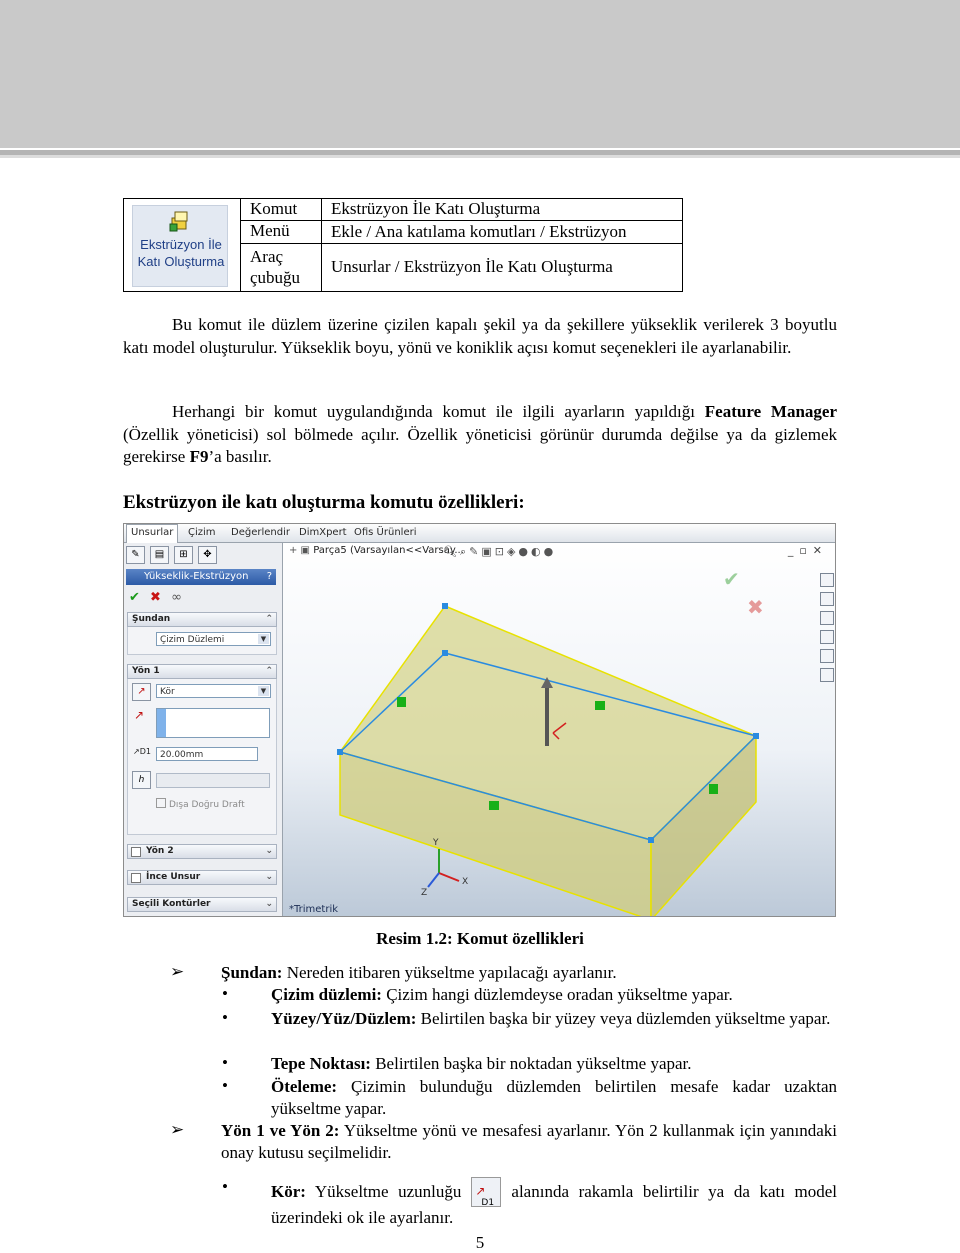 This screenshot has height=1253, width=960. I want to click on bullet-term: Kör:, so click(288, 1191).